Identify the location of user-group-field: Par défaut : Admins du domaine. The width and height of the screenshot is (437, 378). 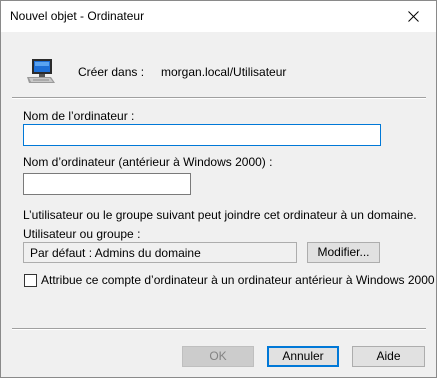
(160, 252).